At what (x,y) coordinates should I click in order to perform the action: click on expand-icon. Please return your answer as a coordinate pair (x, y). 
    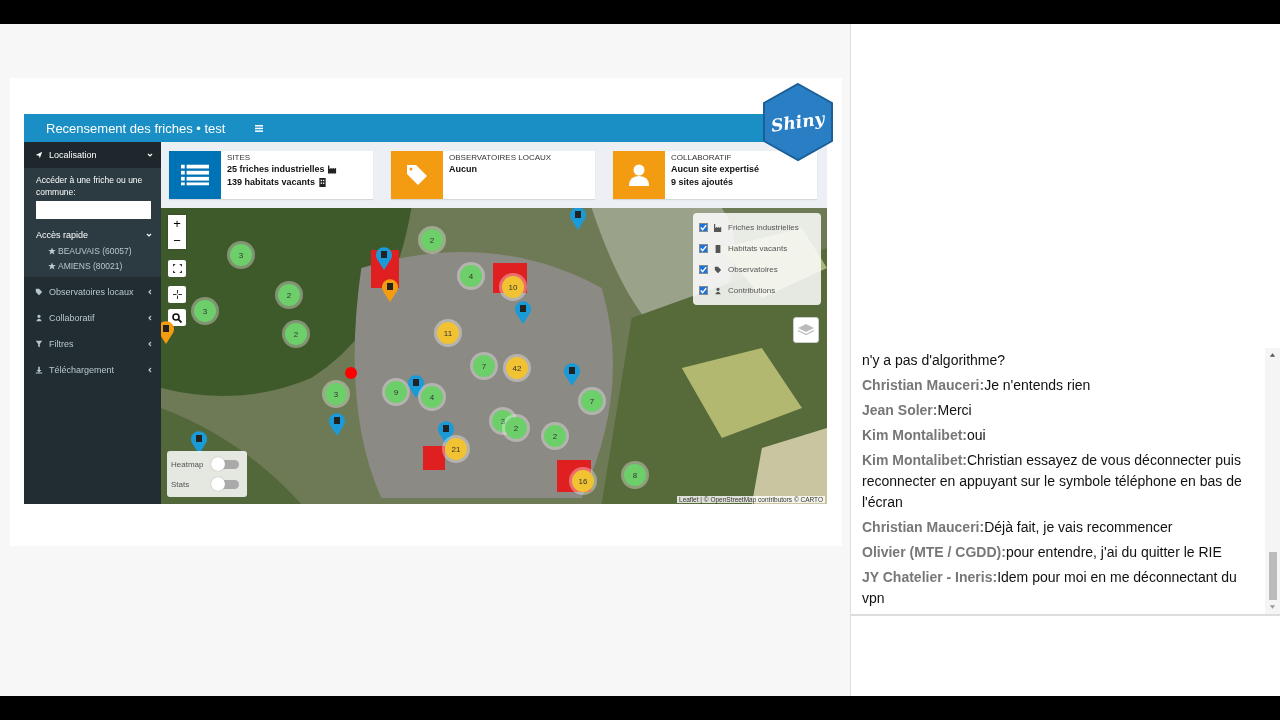
    Looking at the image, I should click on (177, 268).